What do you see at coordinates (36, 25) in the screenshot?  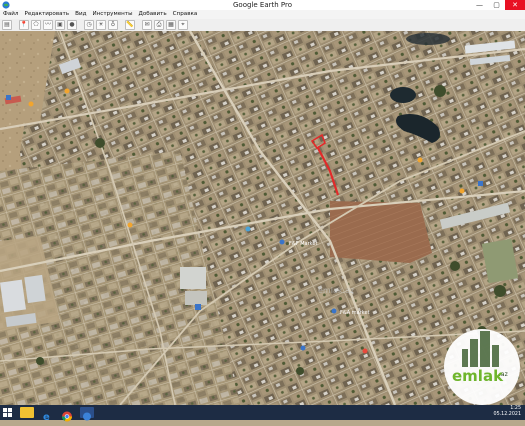 I see `polygon-icon: ⬠` at bounding box center [36, 25].